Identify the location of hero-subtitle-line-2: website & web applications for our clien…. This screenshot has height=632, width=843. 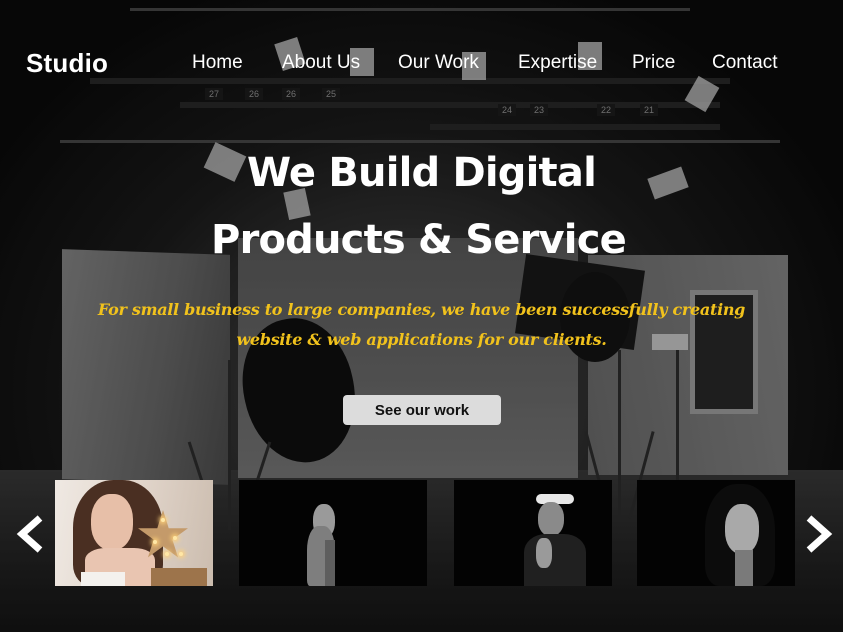
(421, 339).